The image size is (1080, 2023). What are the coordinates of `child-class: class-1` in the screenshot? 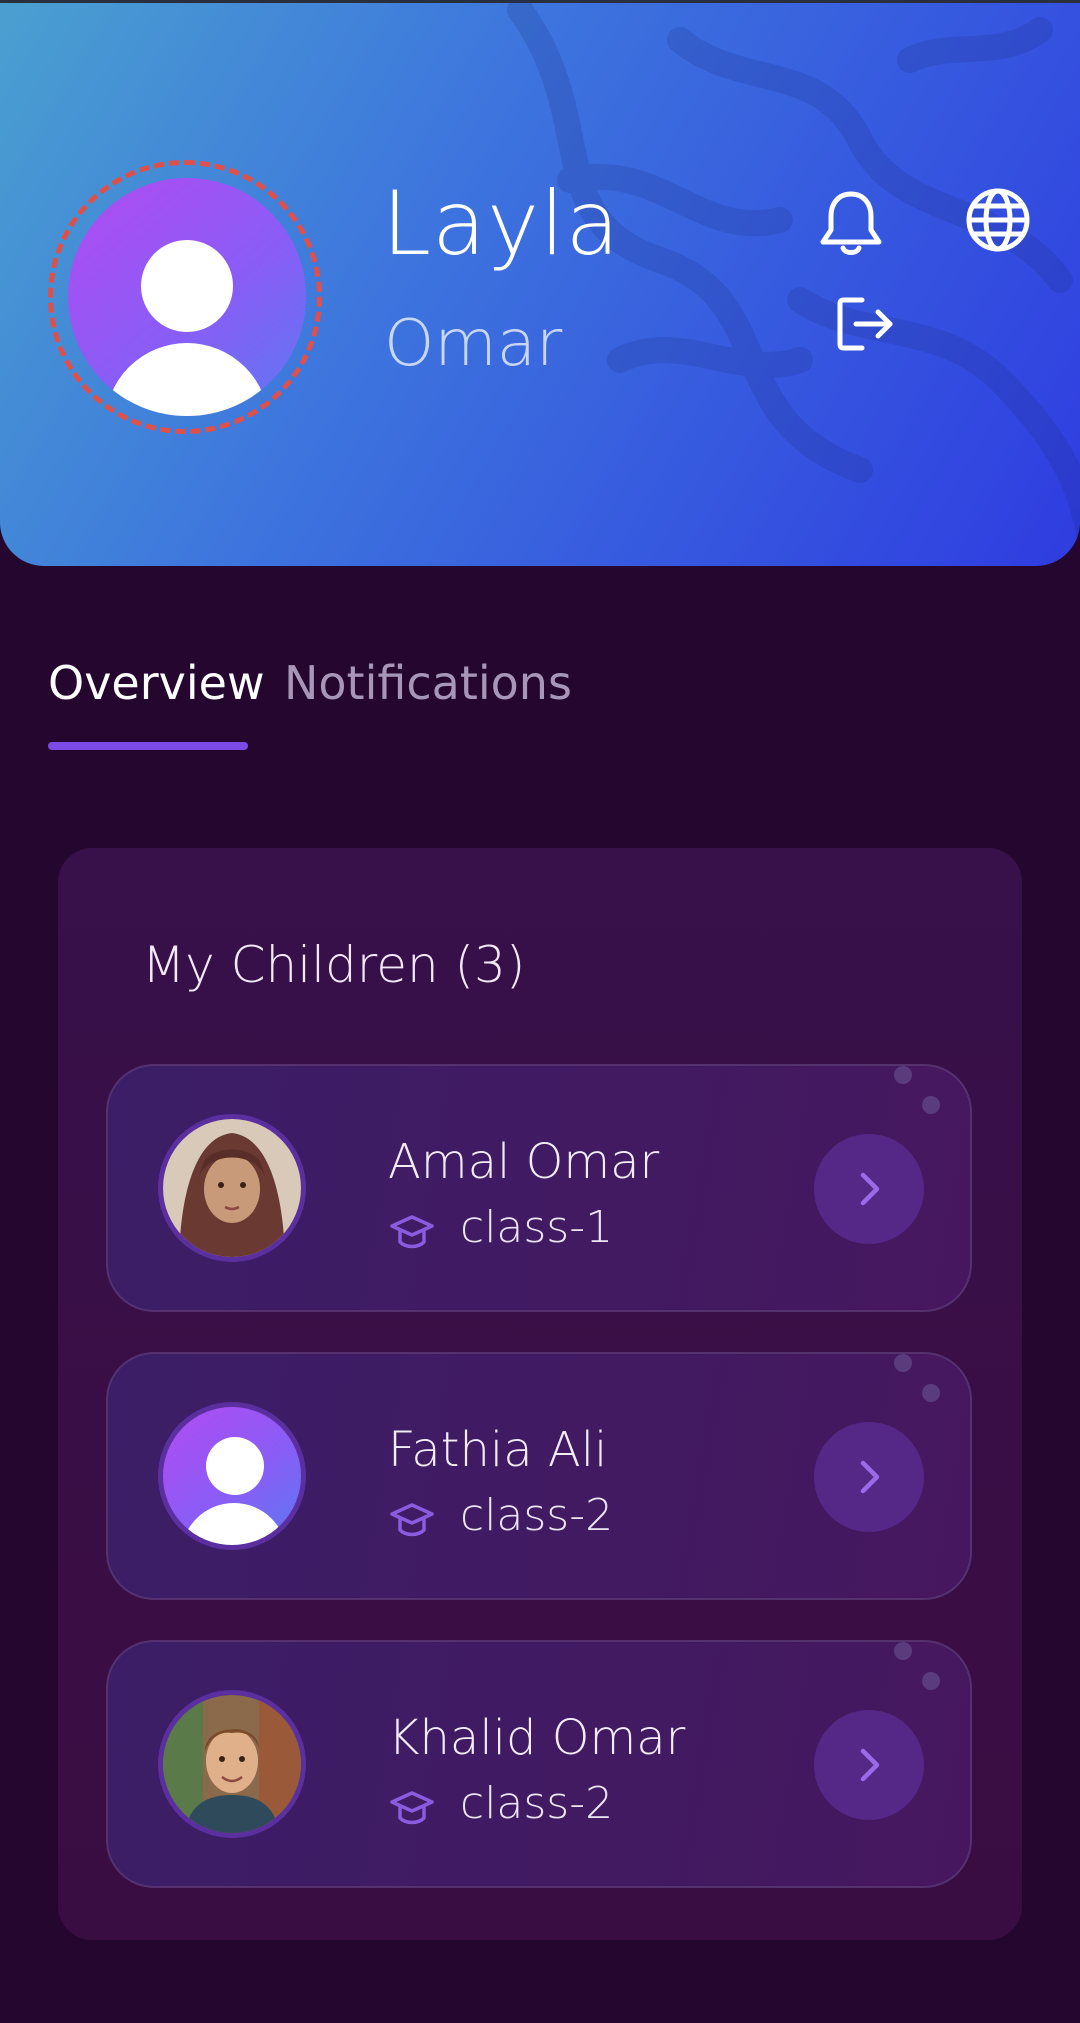 It's located at (537, 1227).